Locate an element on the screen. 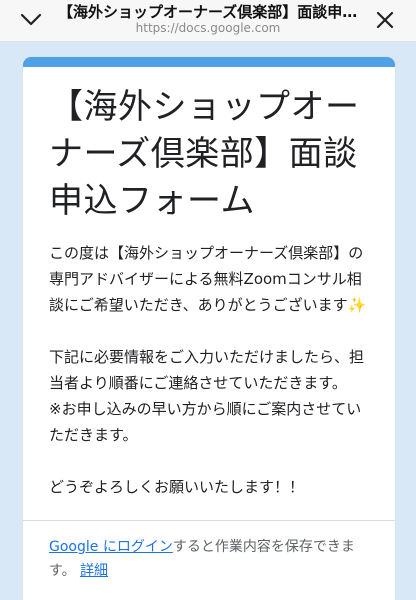  details-link: 詳細 is located at coordinates (94, 571).